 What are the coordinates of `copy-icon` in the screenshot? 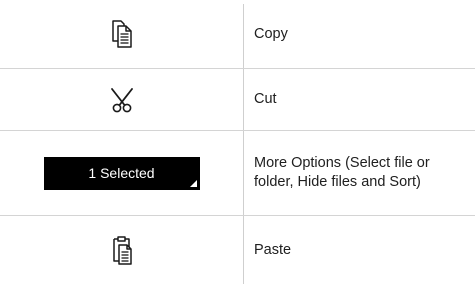 It's located at (122, 34).